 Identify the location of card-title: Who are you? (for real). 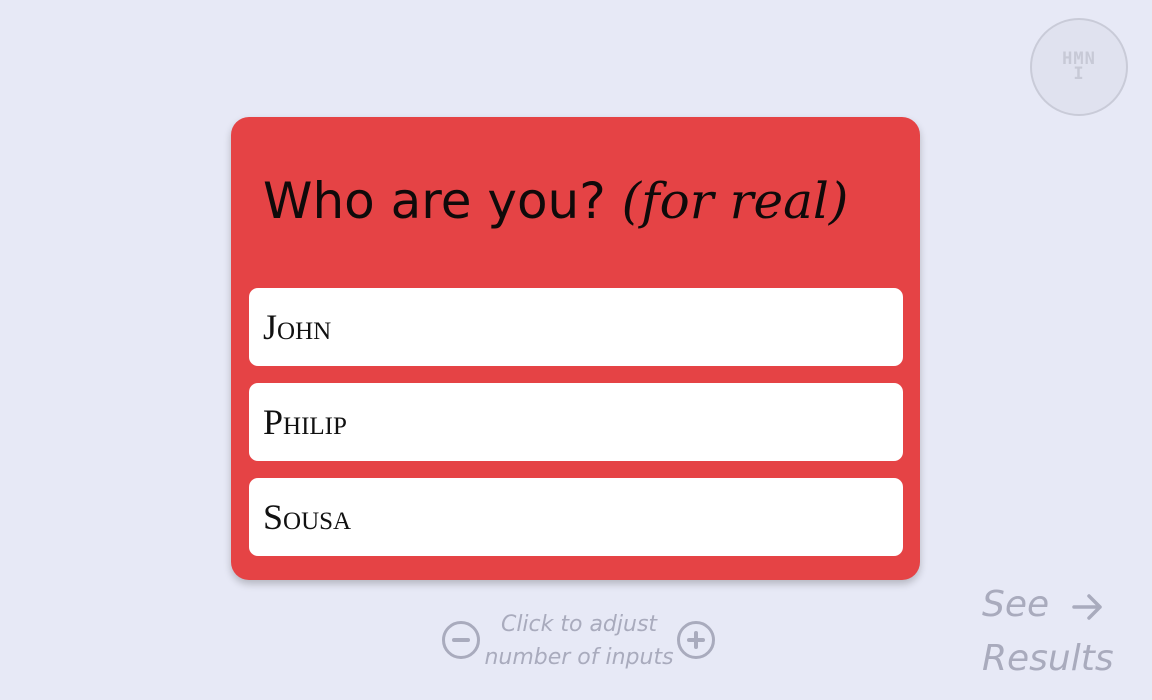
(555, 201).